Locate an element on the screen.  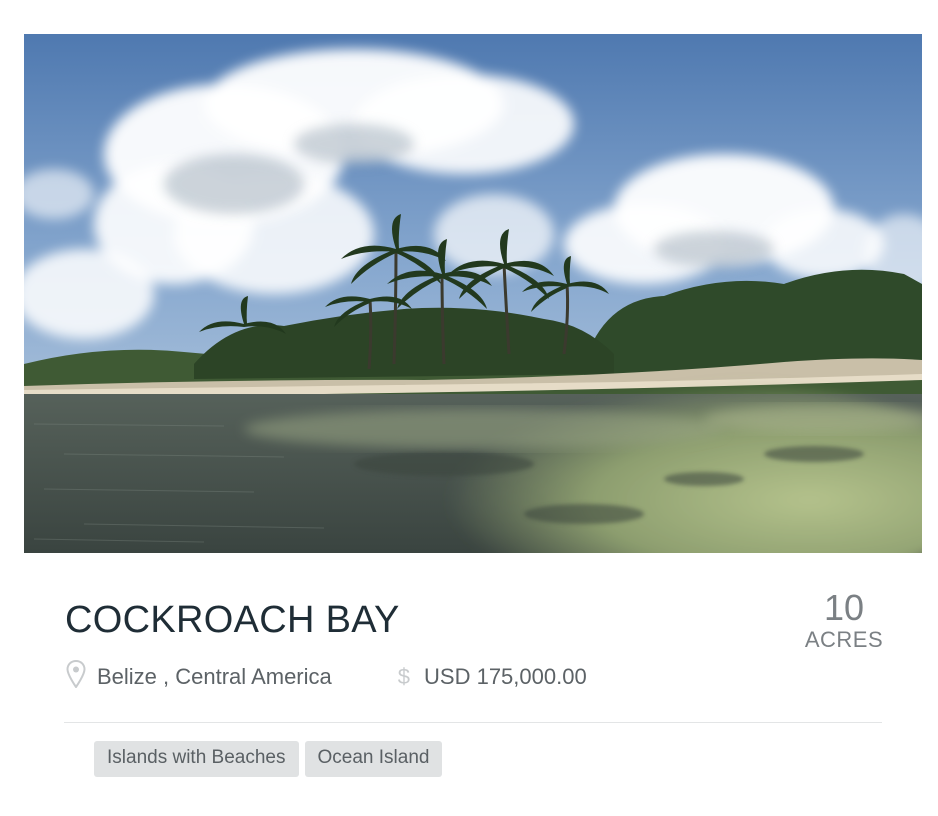
area-value: 10 is located at coordinates (844, 607).